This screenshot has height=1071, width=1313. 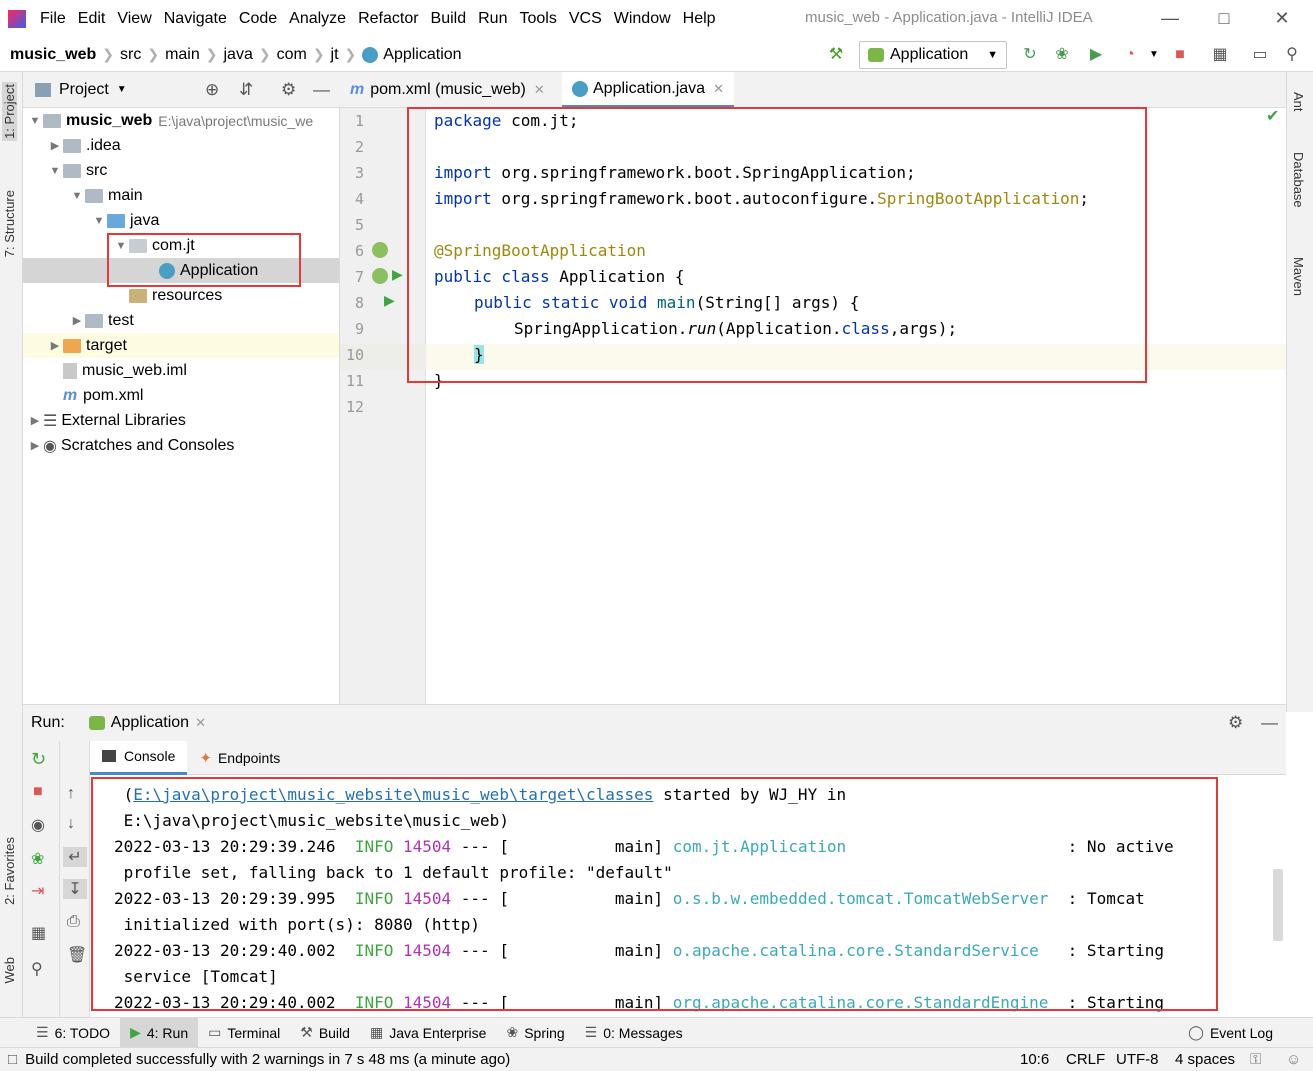 I want to click on run-tab-application: Application, so click(x=150, y=723).